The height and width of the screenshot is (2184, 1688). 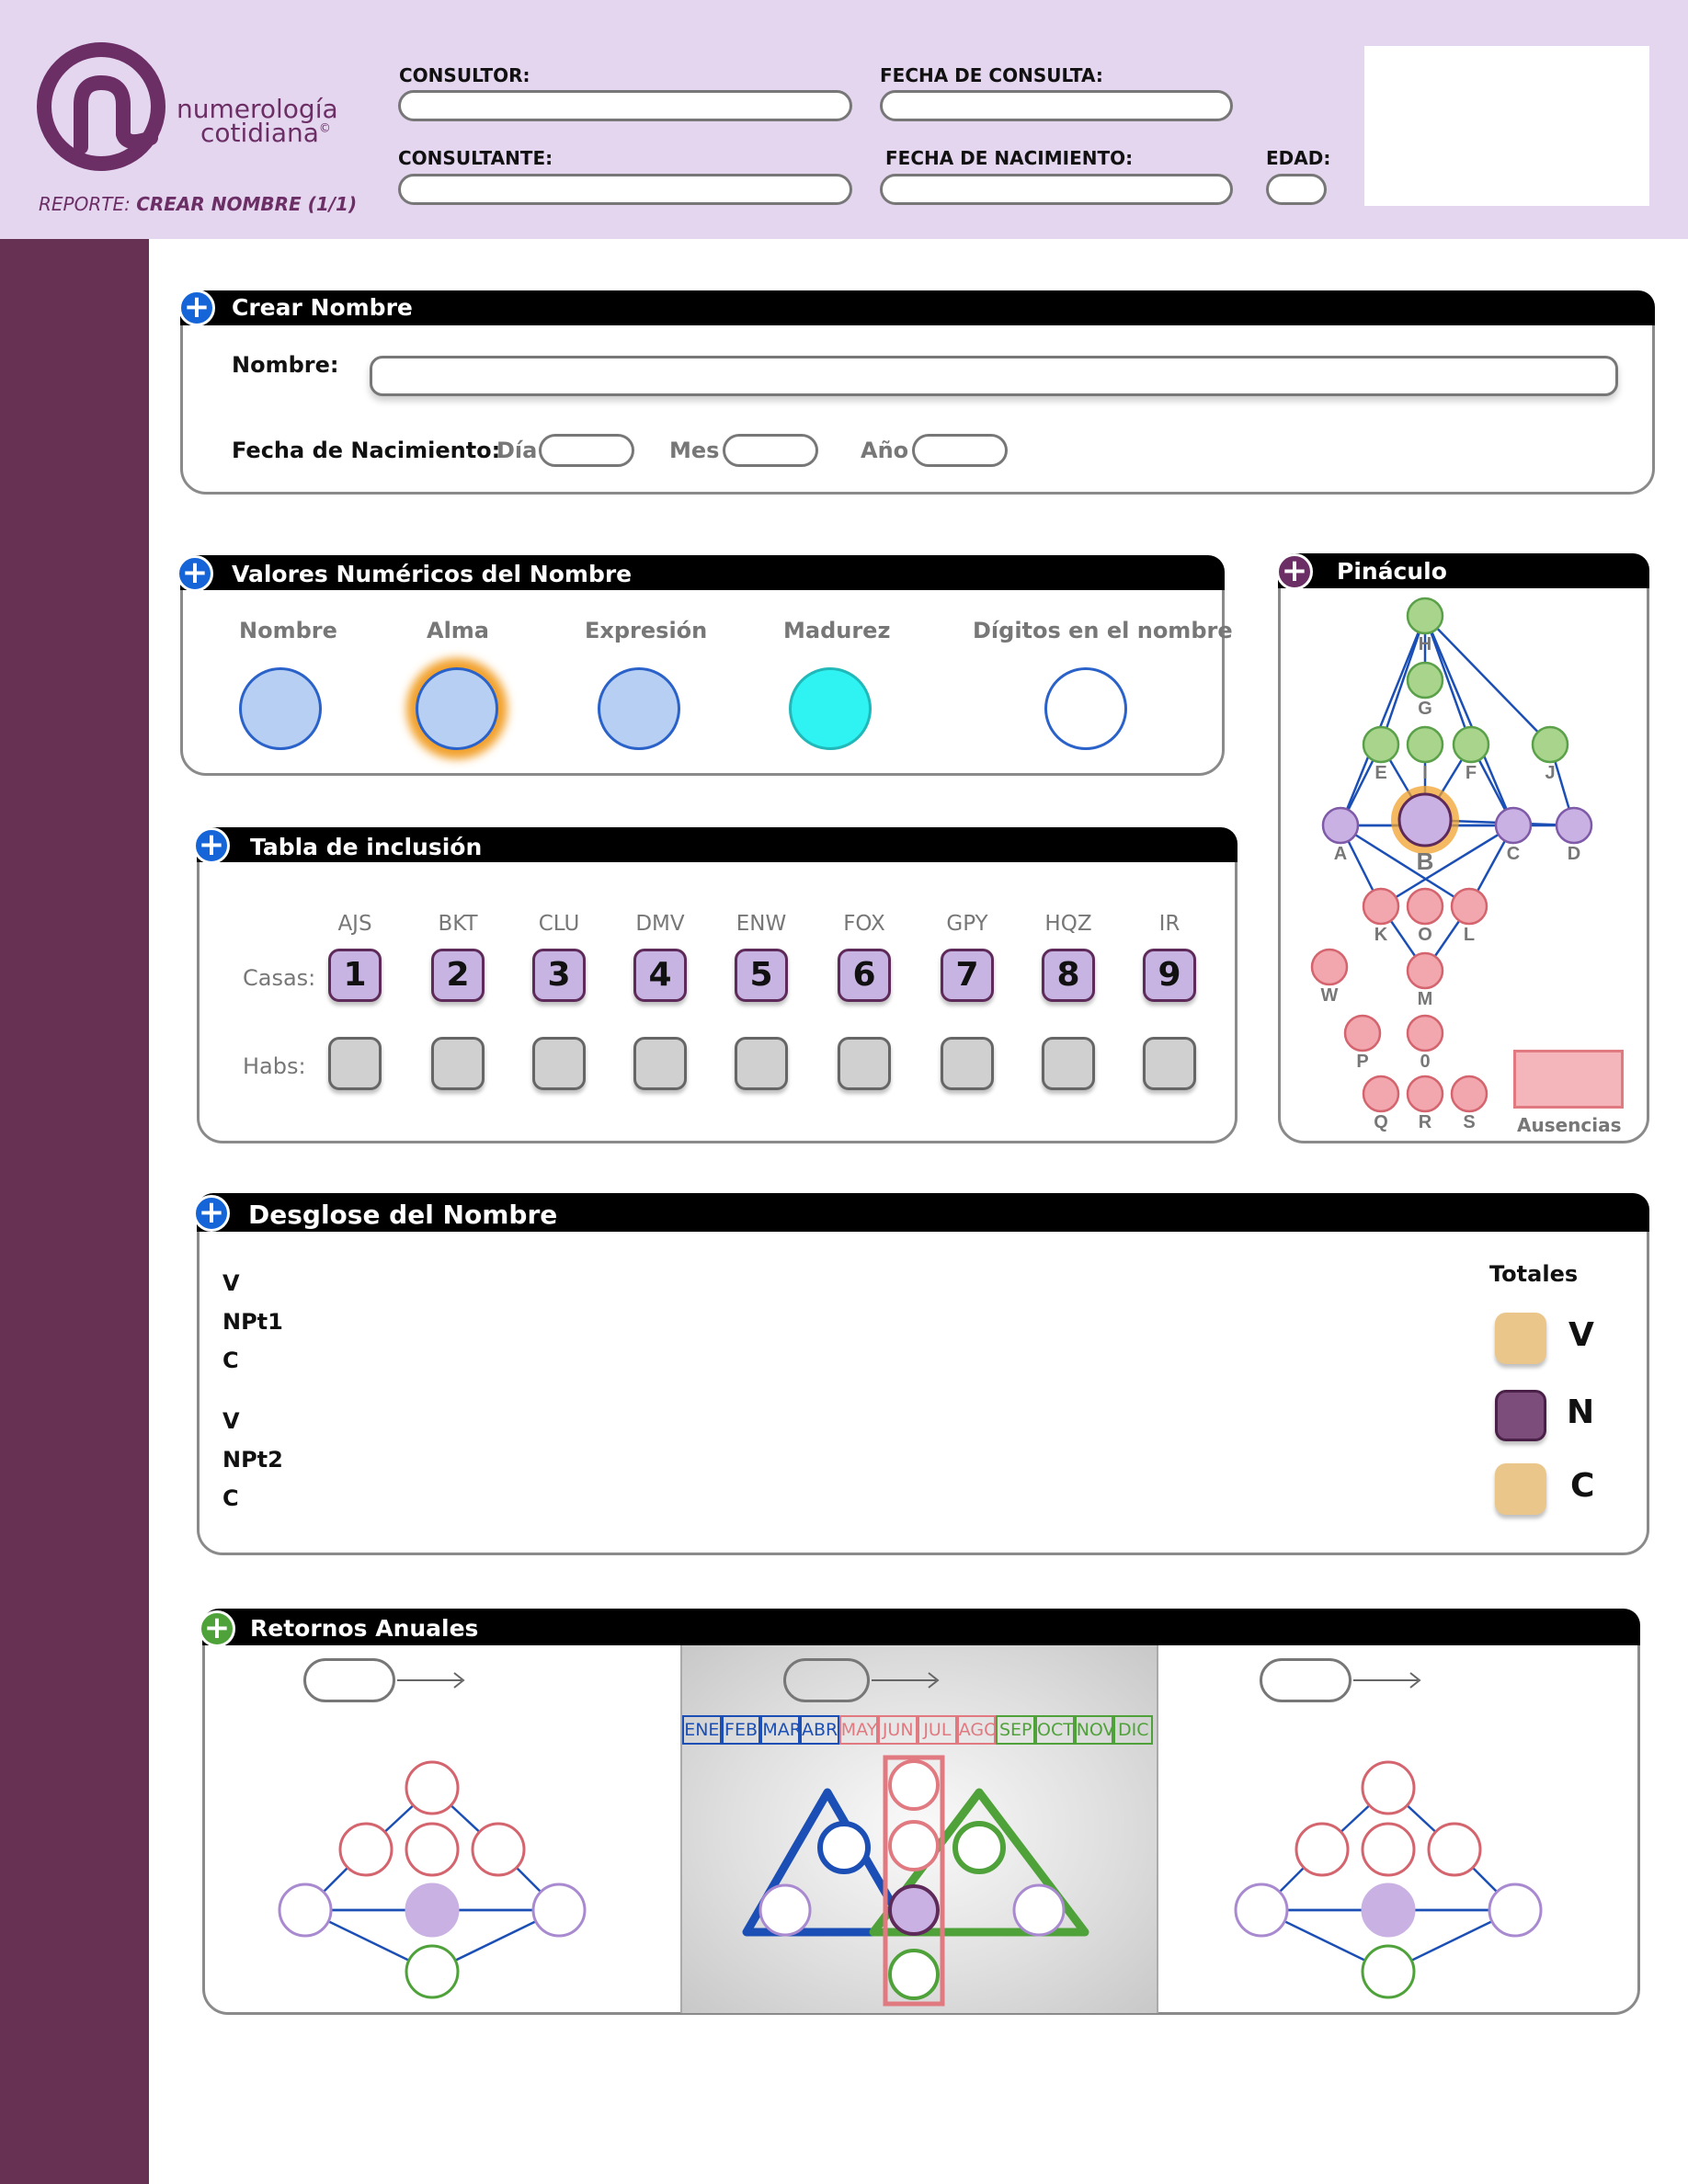 What do you see at coordinates (762, 975) in the screenshot?
I see `casa-cell: 5` at bounding box center [762, 975].